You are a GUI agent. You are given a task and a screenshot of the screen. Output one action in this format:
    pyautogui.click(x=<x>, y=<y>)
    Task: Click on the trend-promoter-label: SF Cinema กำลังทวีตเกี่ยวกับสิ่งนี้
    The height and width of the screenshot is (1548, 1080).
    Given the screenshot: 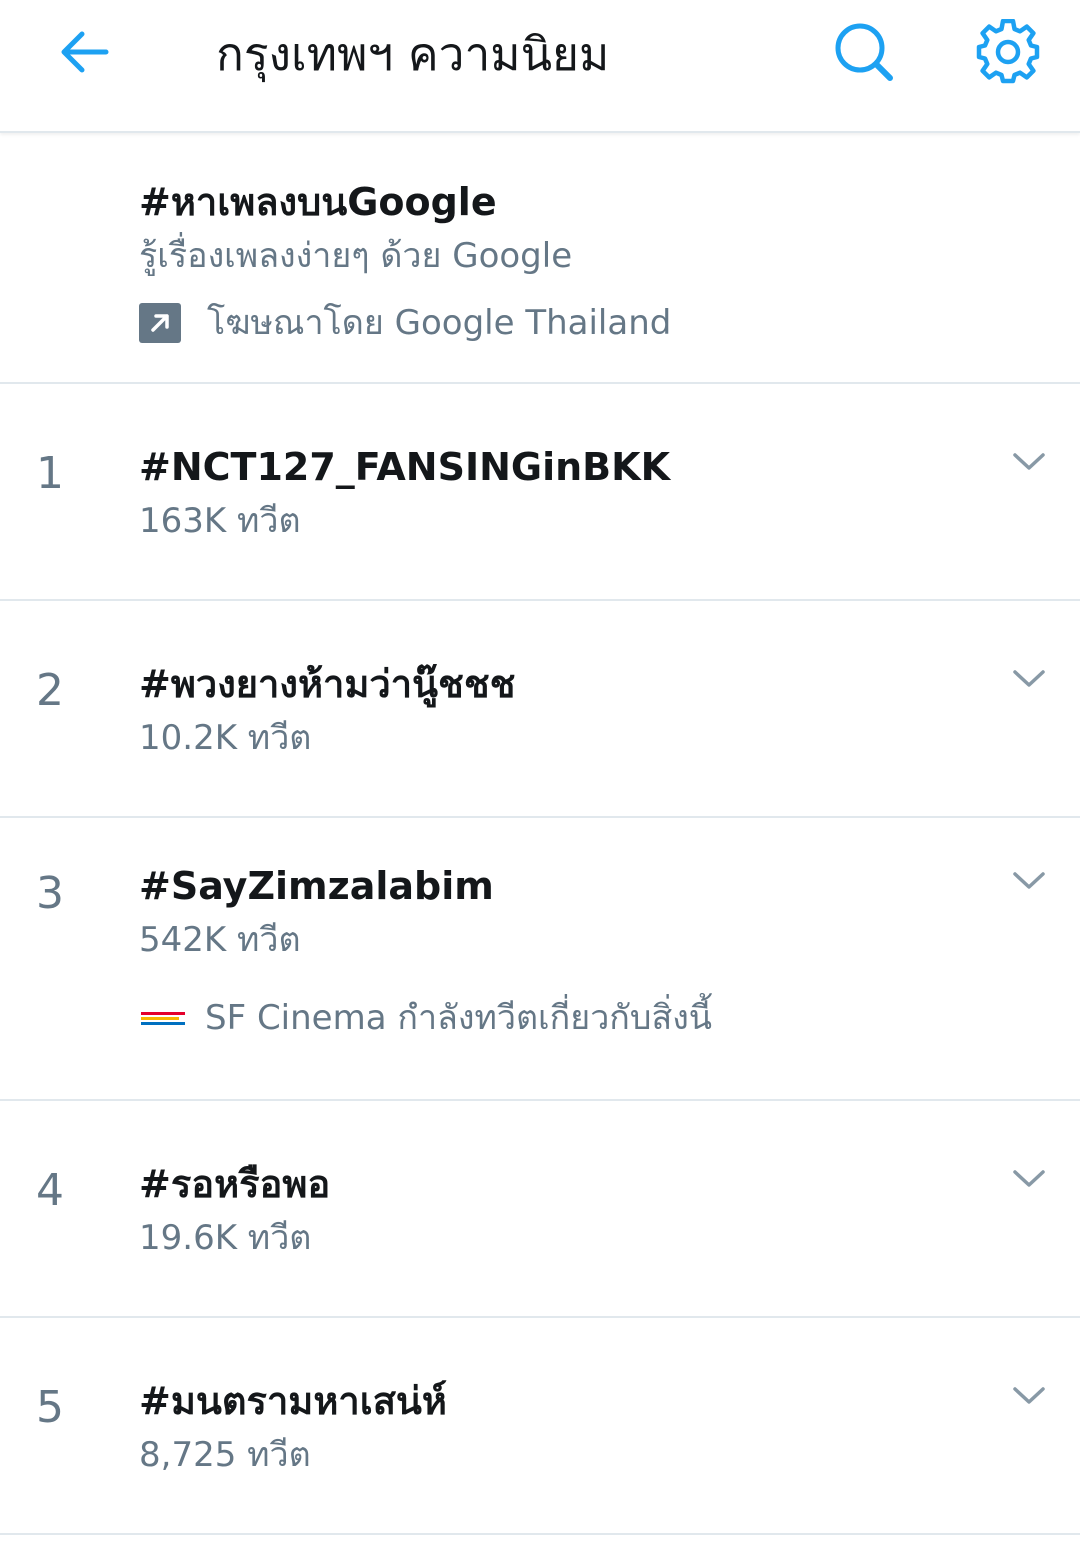 What is the action you would take?
    pyautogui.click(x=459, y=1018)
    